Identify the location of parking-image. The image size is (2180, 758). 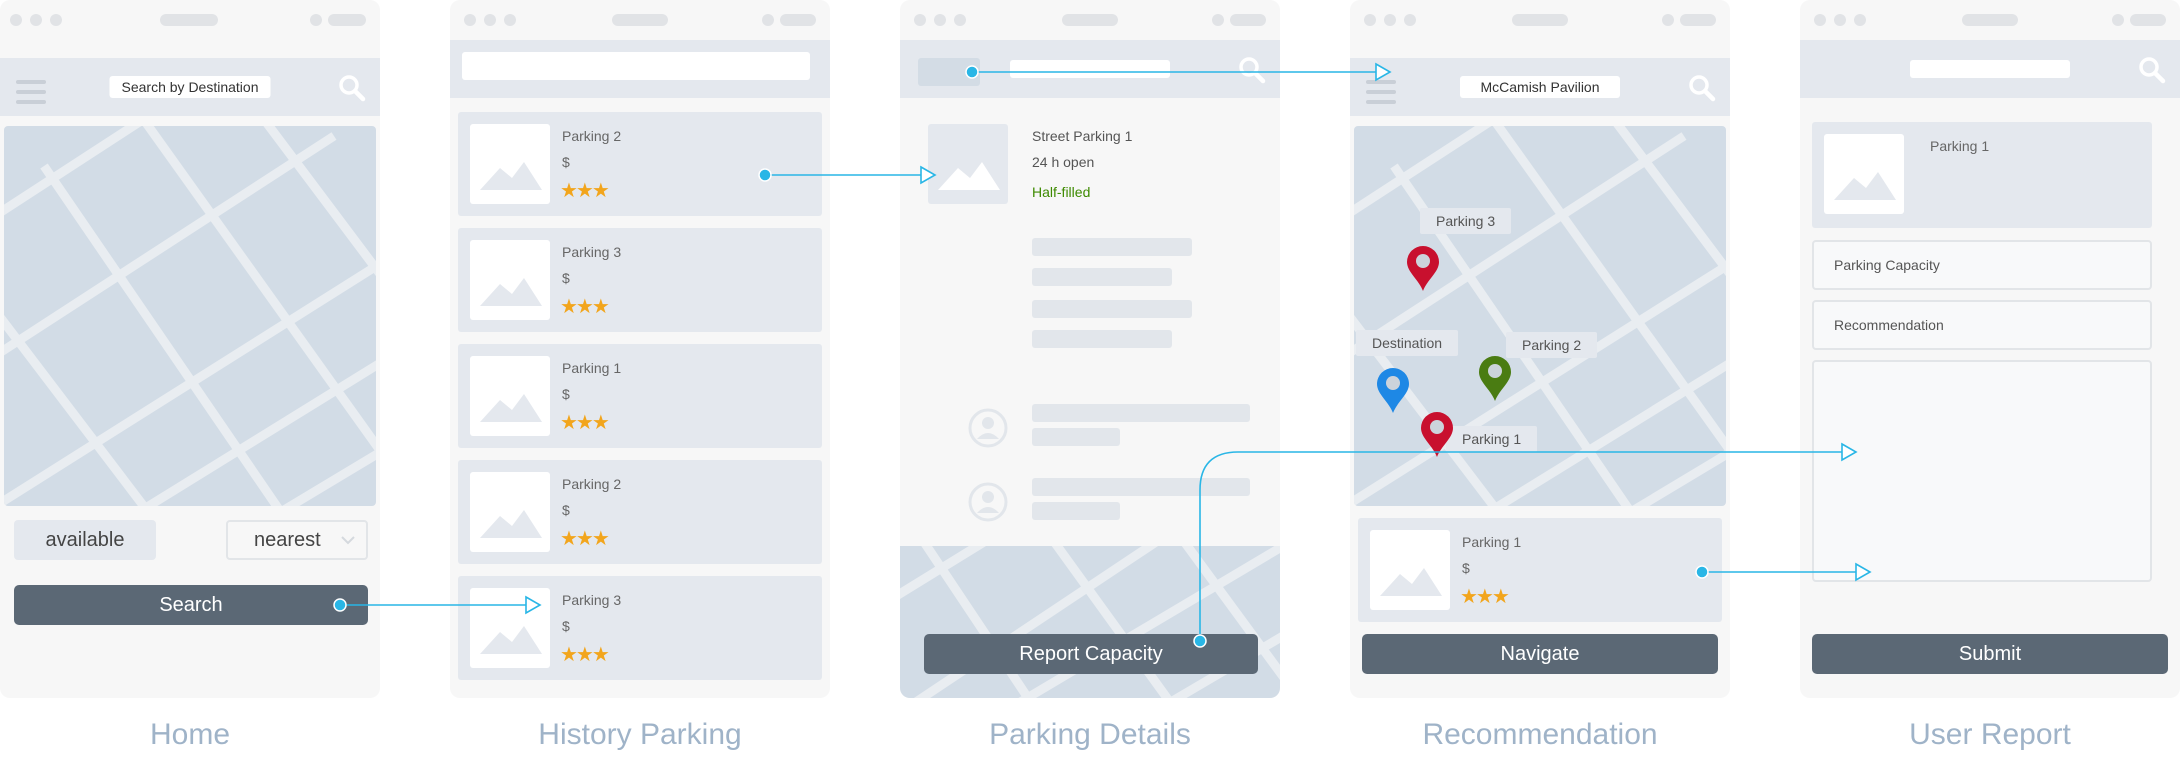
(968, 164).